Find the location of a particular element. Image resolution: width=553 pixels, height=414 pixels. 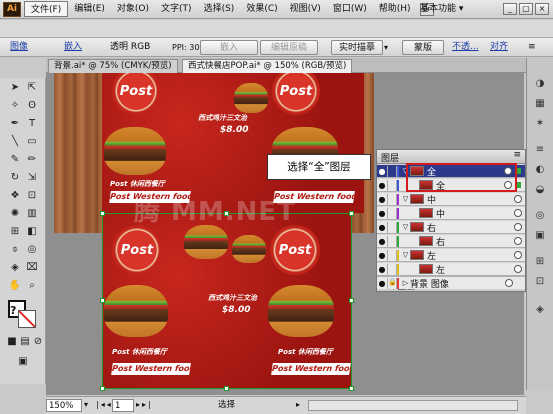

lock-icon: 🔒 is located at coordinates (392, 283).